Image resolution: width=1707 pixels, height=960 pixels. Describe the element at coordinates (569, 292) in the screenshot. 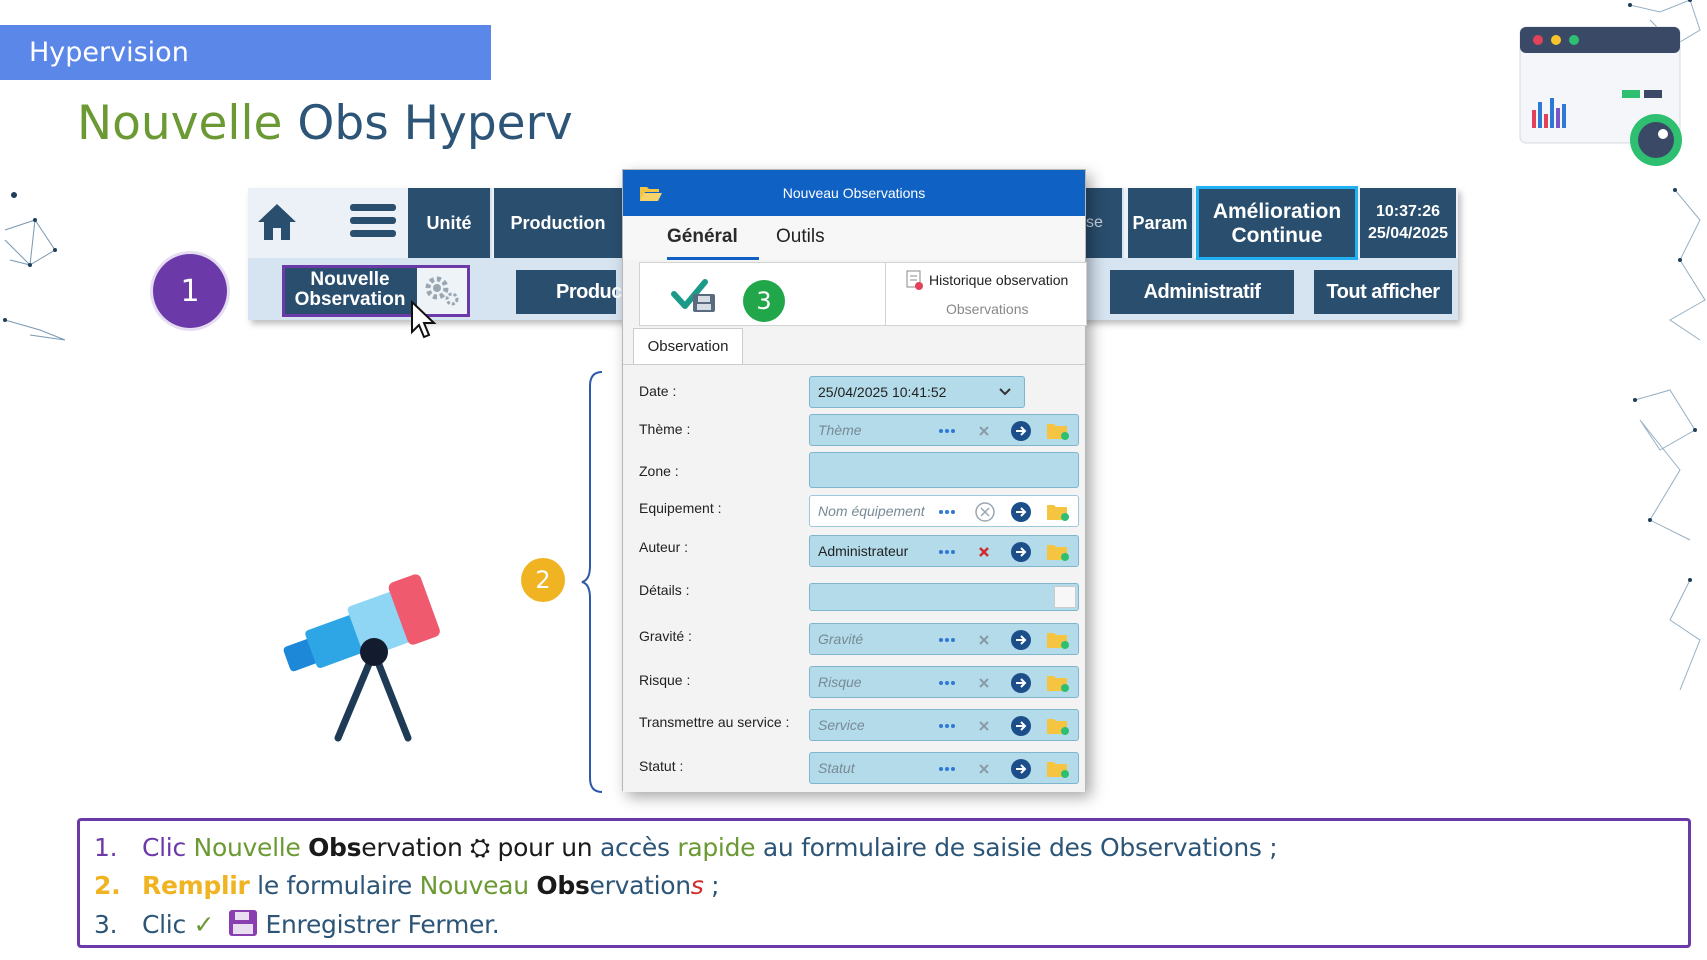

I see `sub-button-production: Produc` at that location.